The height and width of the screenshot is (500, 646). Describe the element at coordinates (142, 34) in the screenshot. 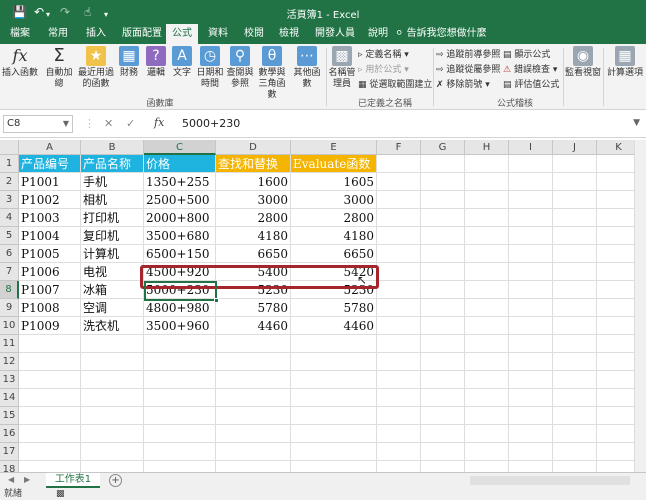

I see `tab-page-layout: 版面配置` at that location.